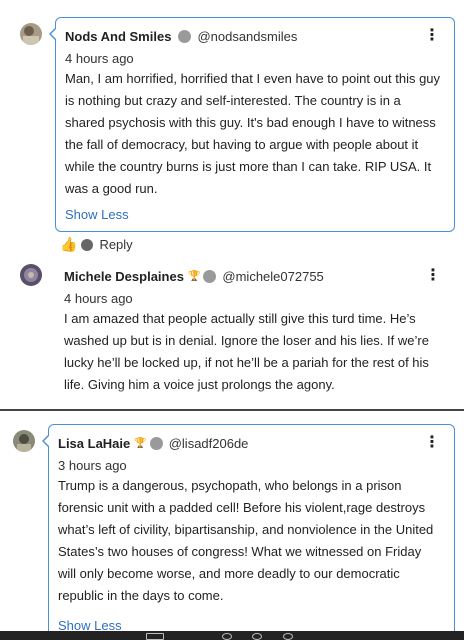 This screenshot has width=464, height=640. Describe the element at coordinates (232, 410) in the screenshot. I see `section-divider` at that location.